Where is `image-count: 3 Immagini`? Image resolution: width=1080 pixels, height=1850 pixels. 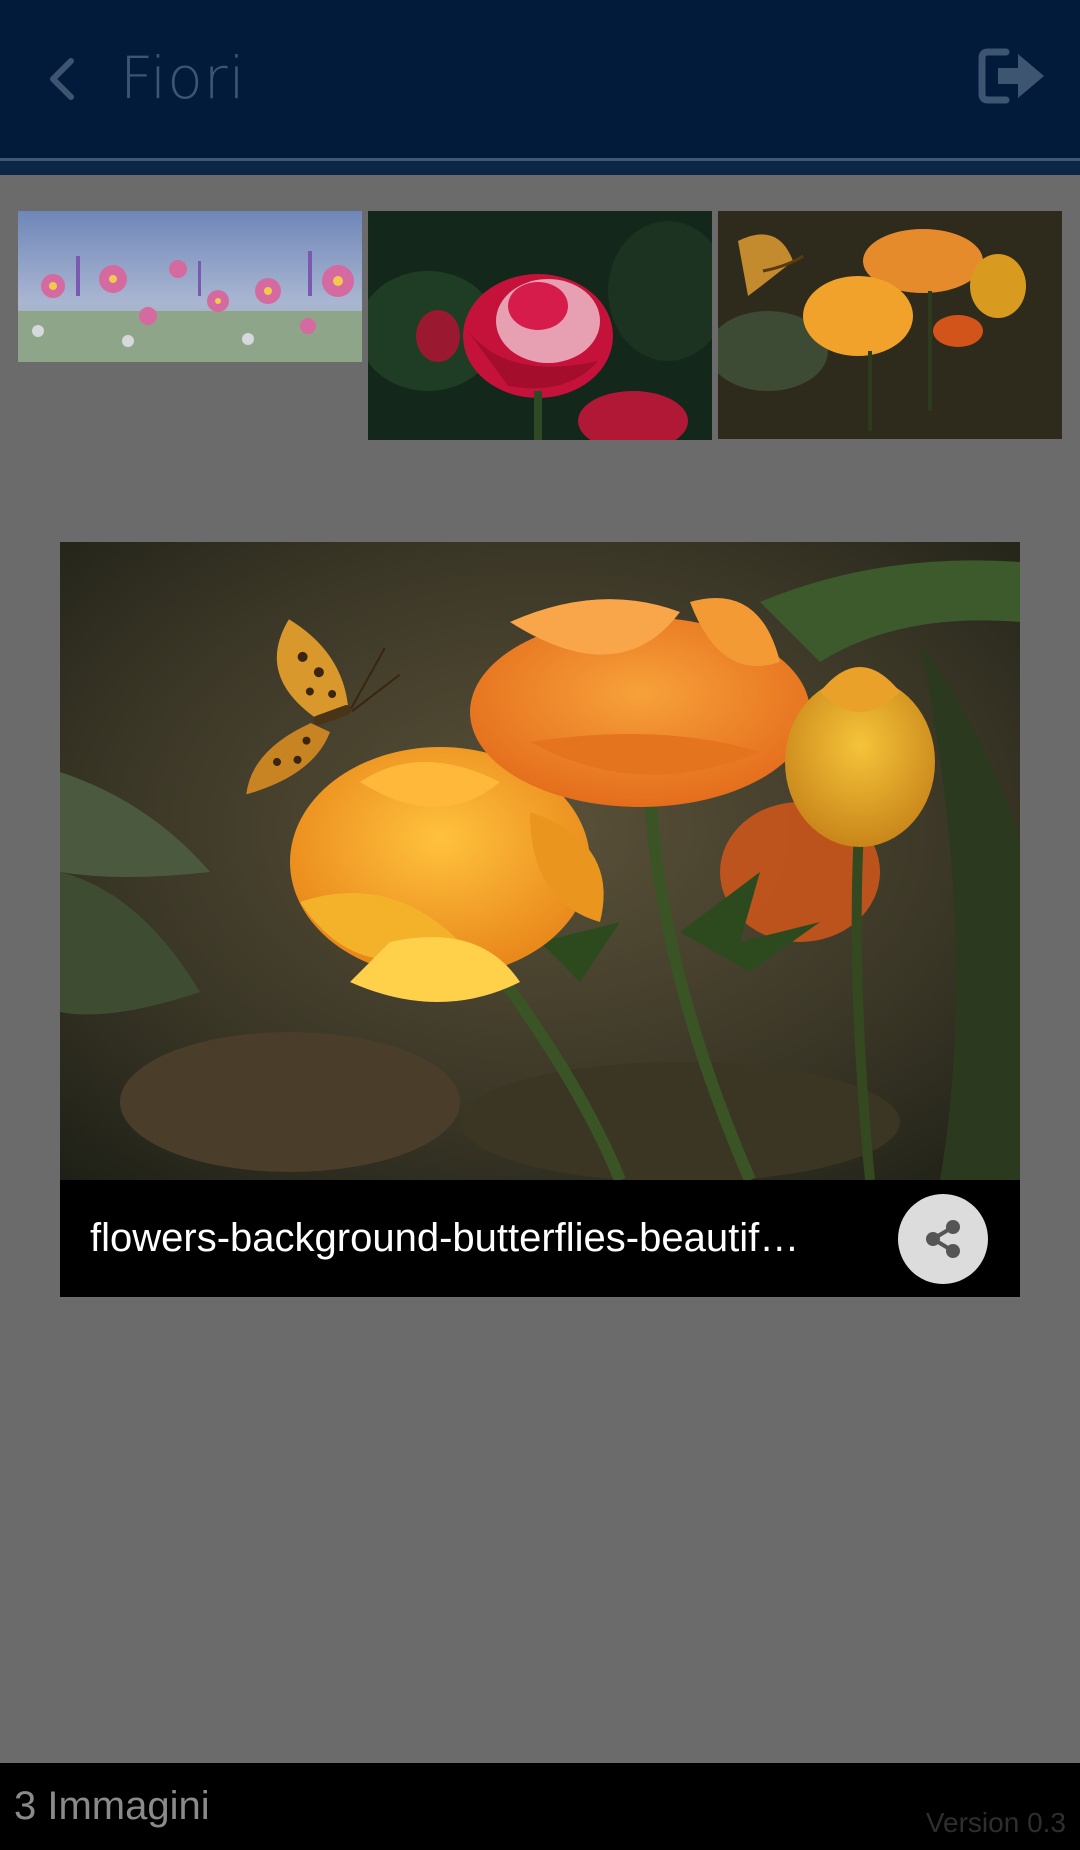 image-count: 3 Immagini is located at coordinates (112, 1806).